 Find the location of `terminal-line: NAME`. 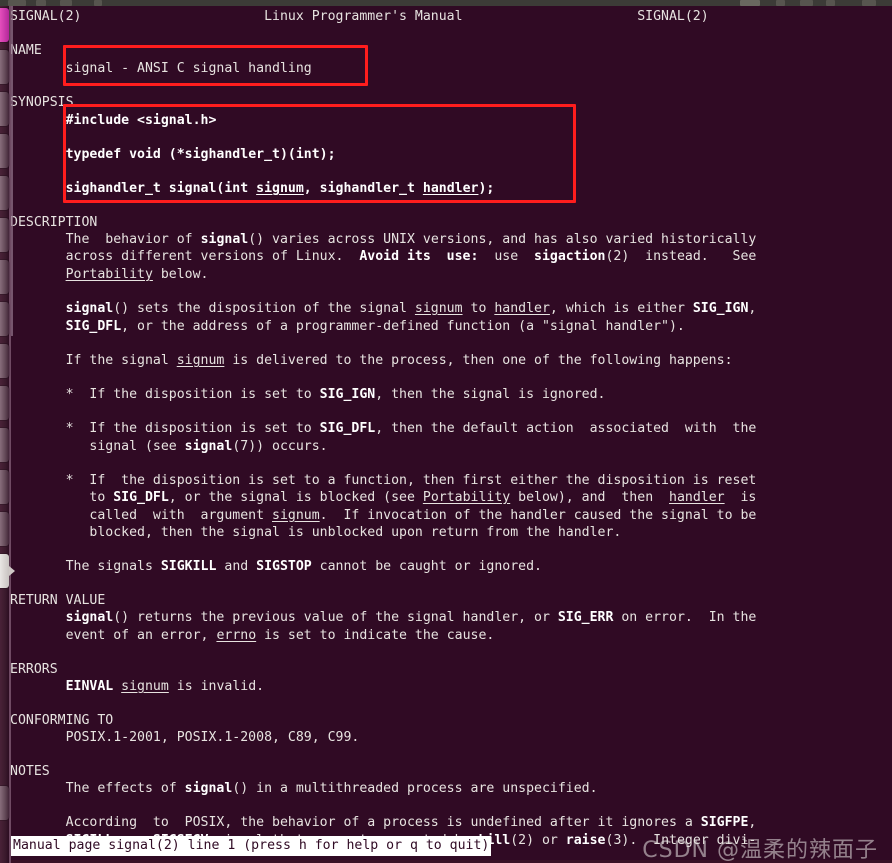

terminal-line: NAME is located at coordinates (26, 50).